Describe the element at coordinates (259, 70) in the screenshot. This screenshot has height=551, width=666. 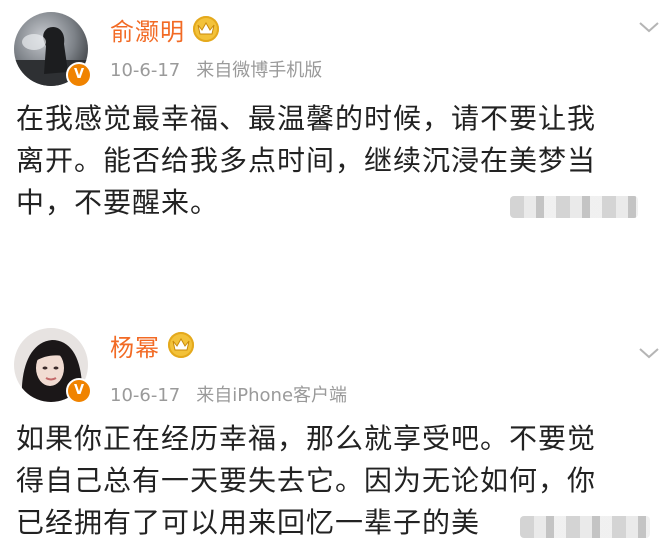
I see `post-source: 来自微博手机版` at that location.